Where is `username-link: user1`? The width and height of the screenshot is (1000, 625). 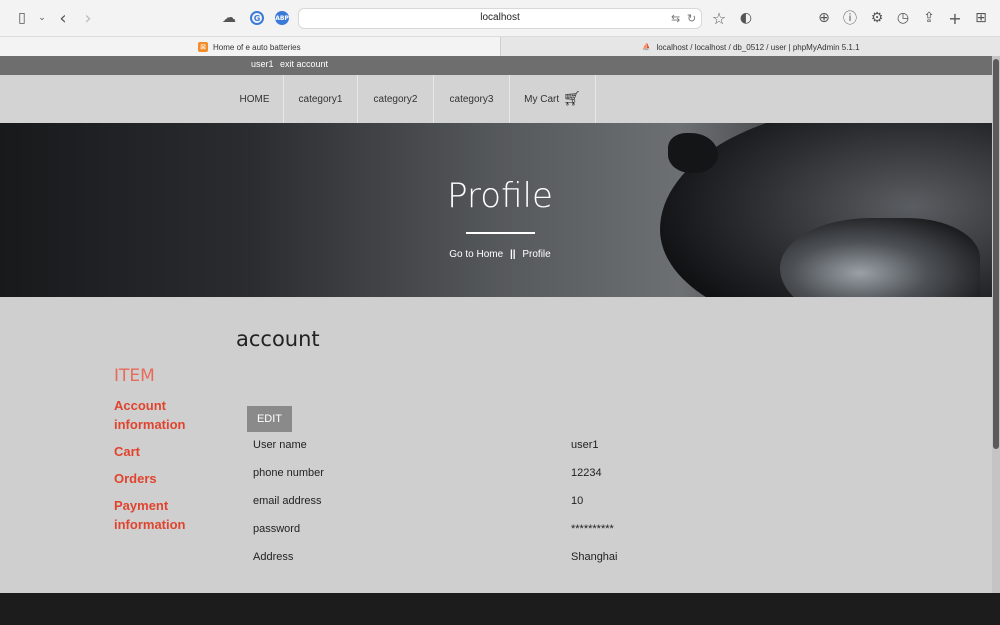 username-link: user1 is located at coordinates (262, 64).